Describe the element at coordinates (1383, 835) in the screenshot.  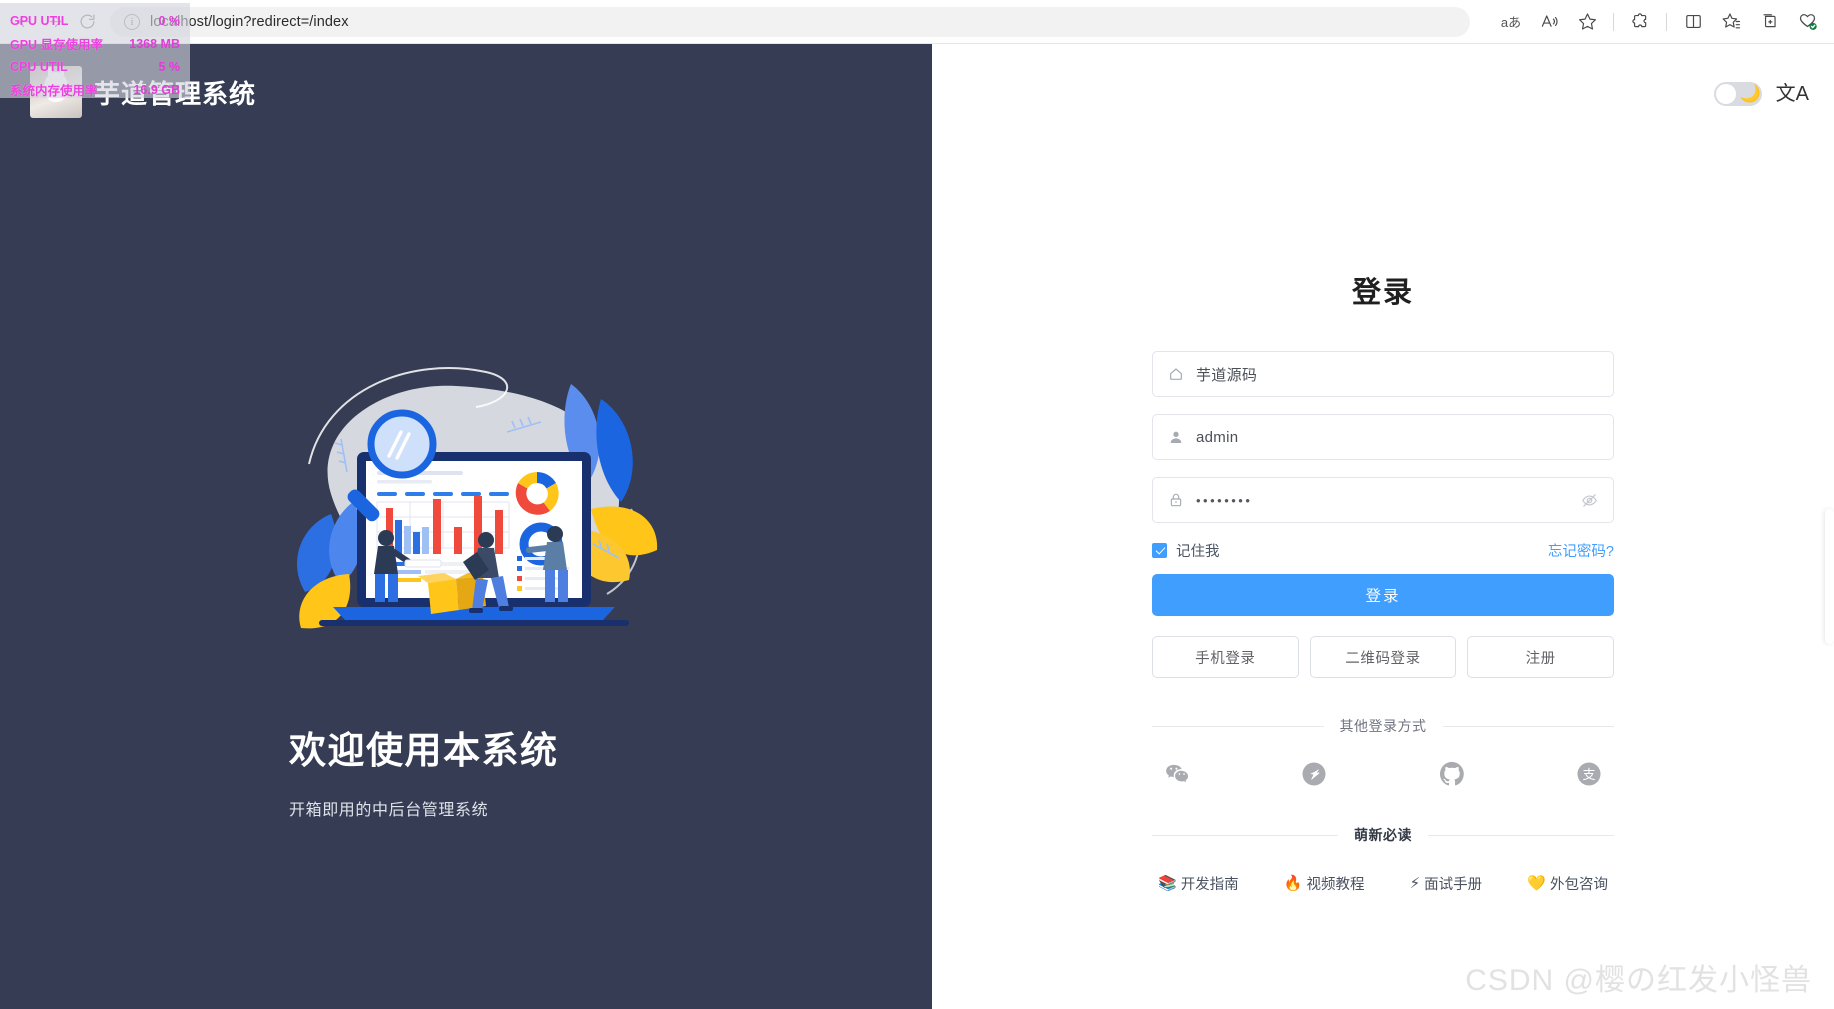
I see `newbie-divider: 萌新必读` at that location.